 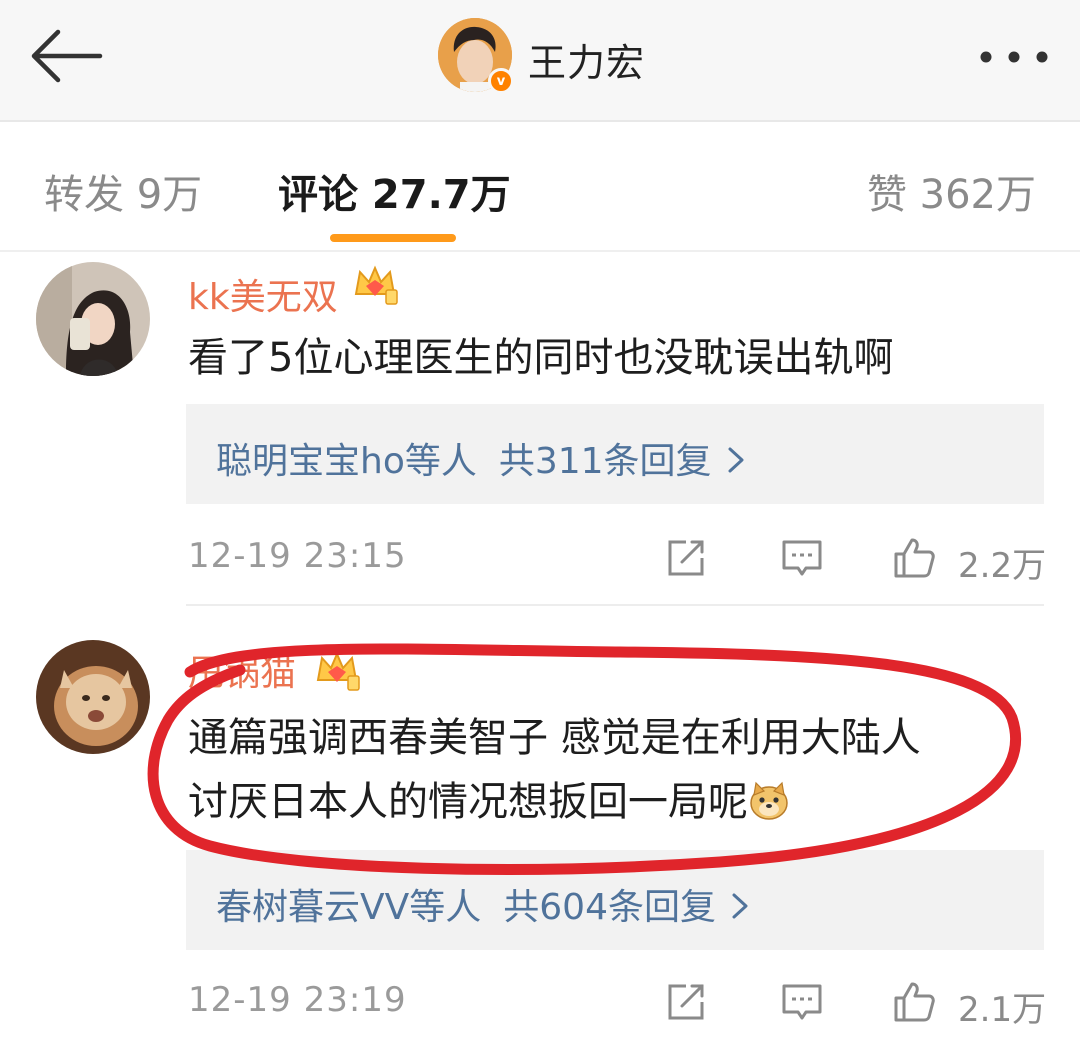 I want to click on arrow-left-icon, so click(x=67, y=56).